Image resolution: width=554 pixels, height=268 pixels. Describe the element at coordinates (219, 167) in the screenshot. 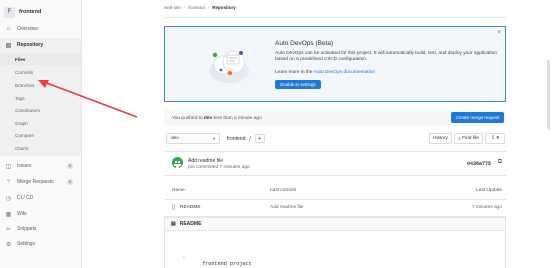

I see `commit-meta: pm committed 7 minutes ago` at that location.